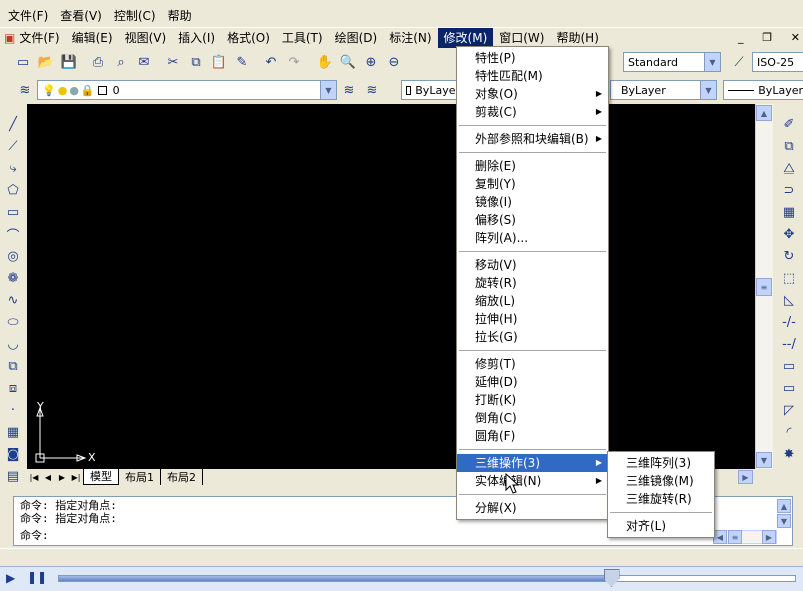 This screenshot has height=591, width=803. I want to click on copy-object-icon: ⧉, so click(789, 146).